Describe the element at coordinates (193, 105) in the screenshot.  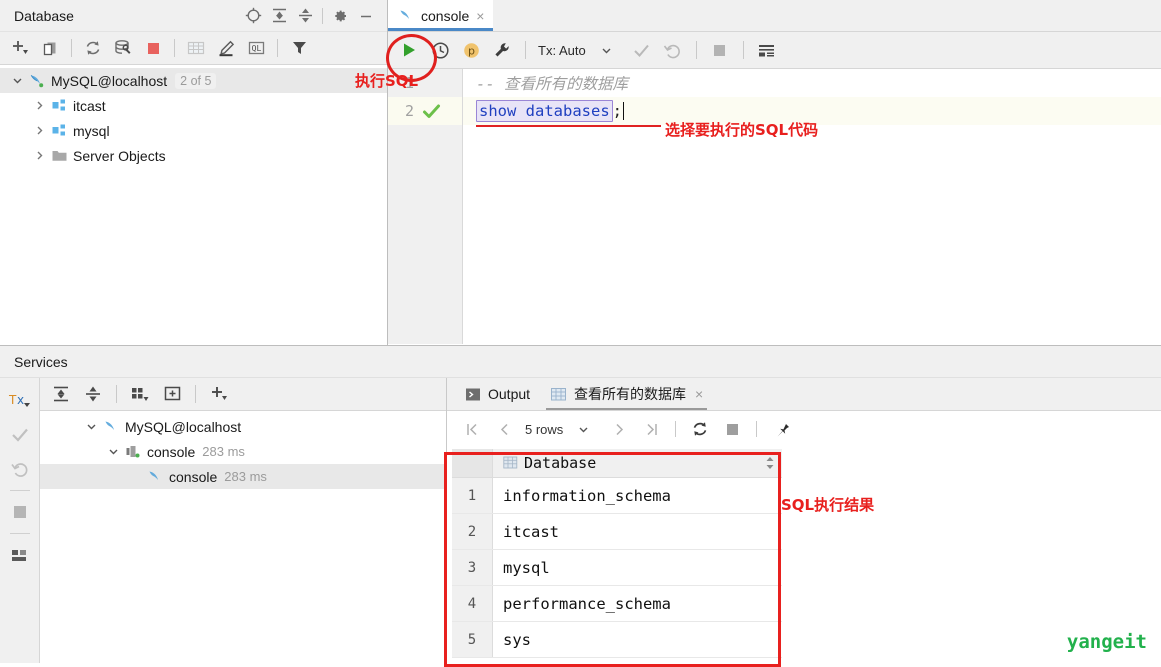
I see `tree-item-itcast: itcast` at that location.